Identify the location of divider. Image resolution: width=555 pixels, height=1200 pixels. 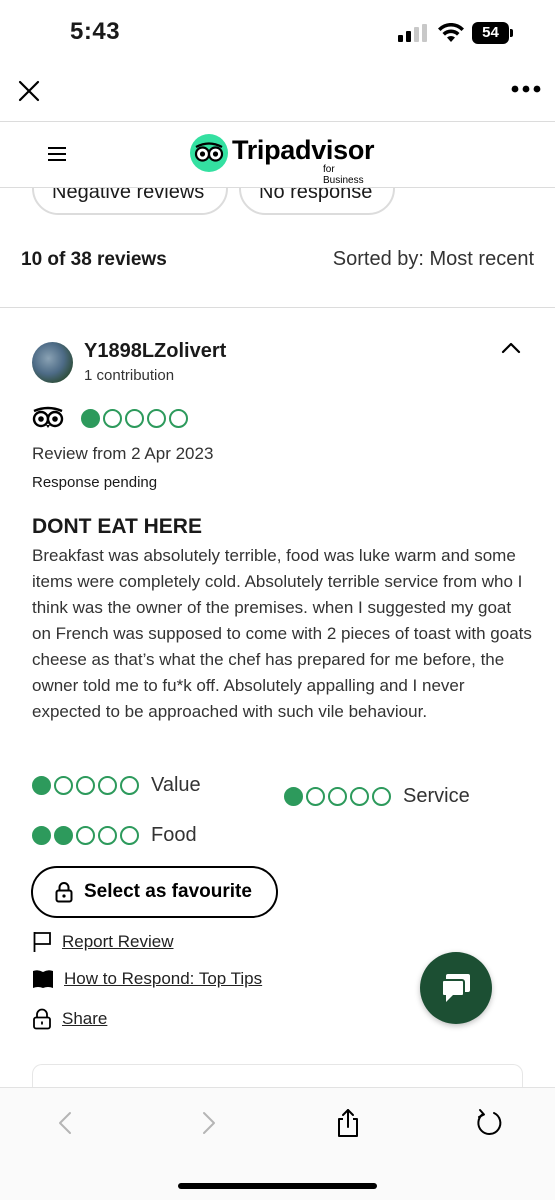
(277, 307).